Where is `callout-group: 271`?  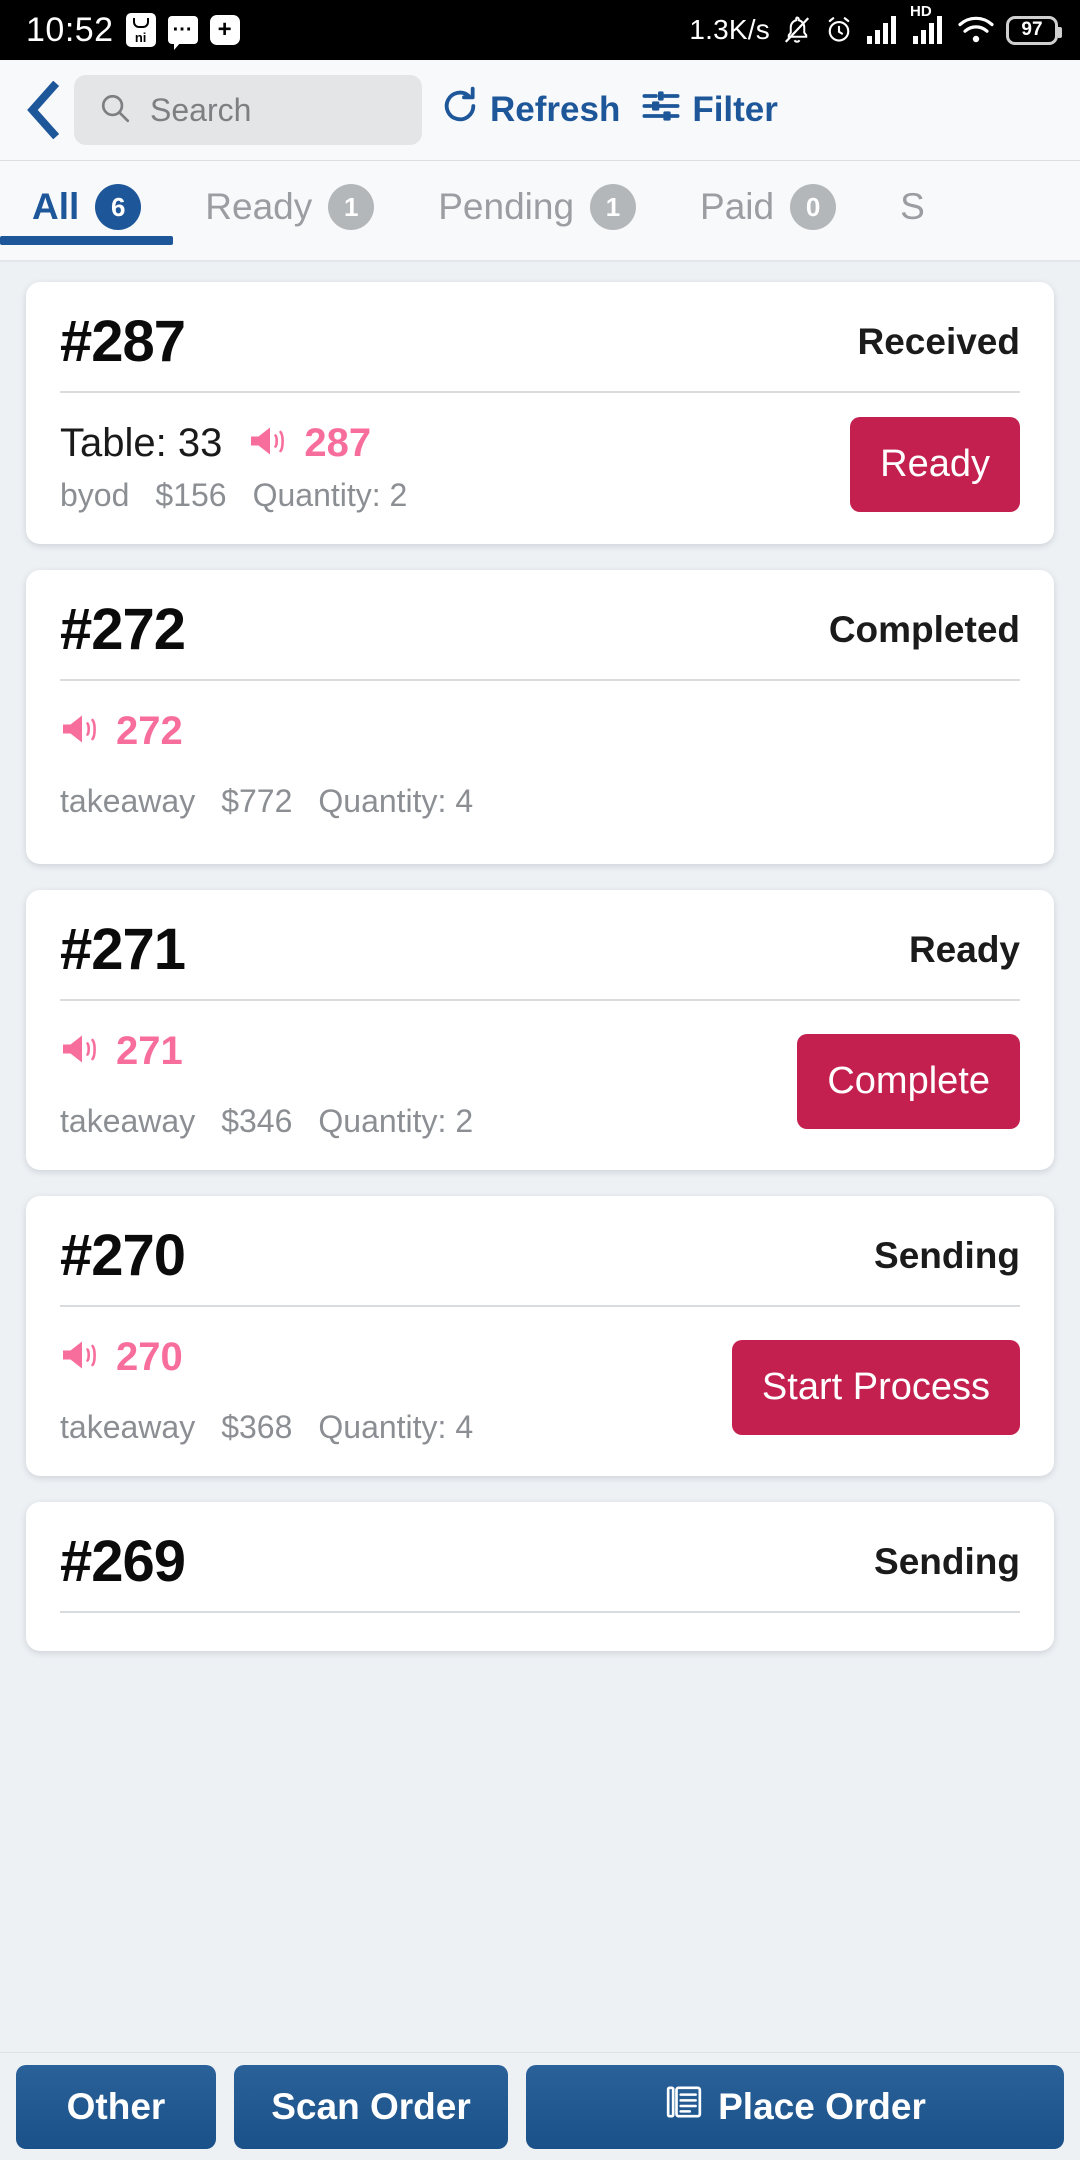 callout-group: 271 is located at coordinates (121, 1051).